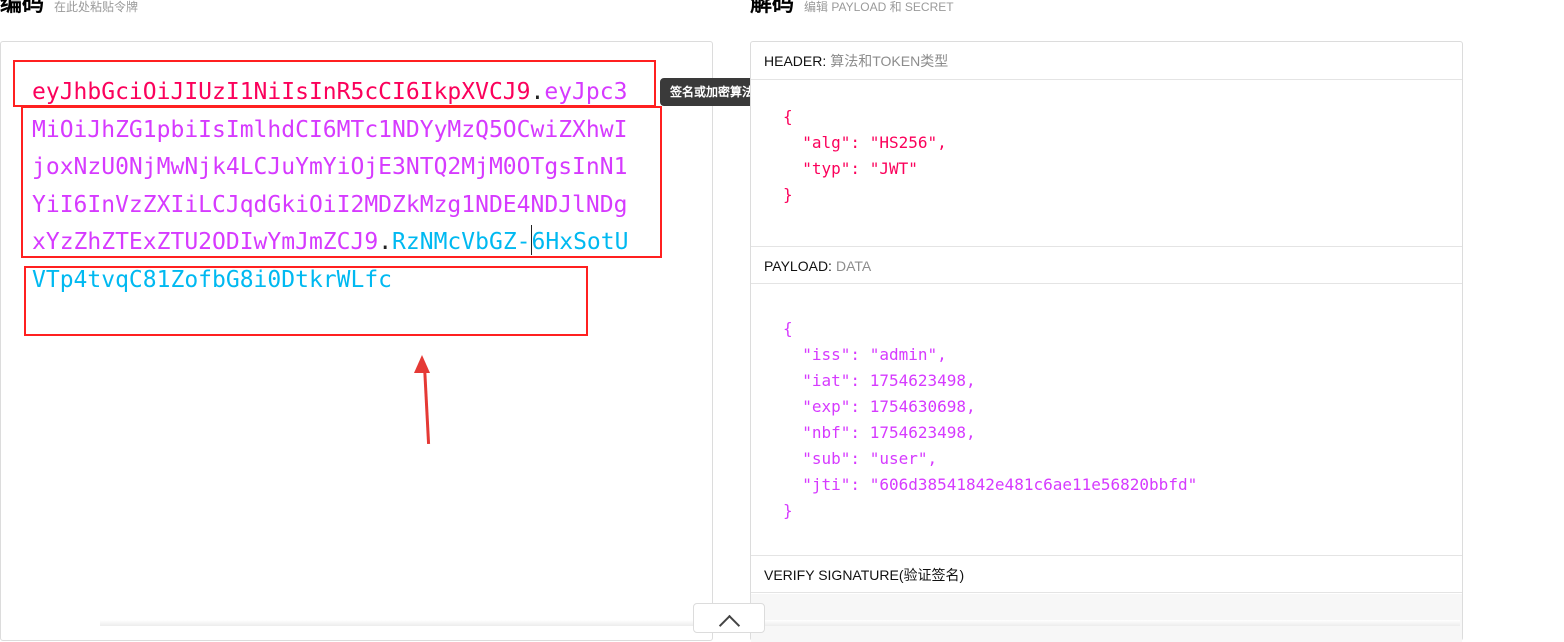 The width and height of the screenshot is (1564, 642). Describe the element at coordinates (422, 364) in the screenshot. I see `arrow-up-icon` at that location.